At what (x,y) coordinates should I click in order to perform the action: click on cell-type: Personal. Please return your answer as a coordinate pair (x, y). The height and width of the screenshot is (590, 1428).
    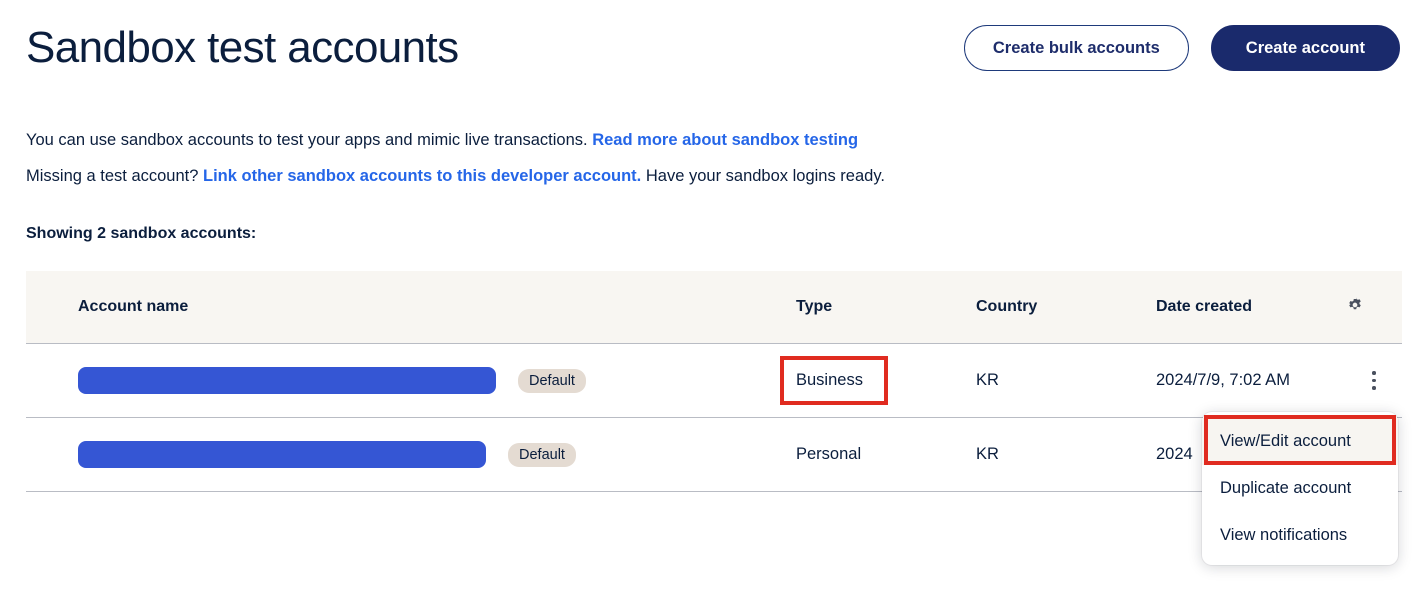
    Looking at the image, I should click on (886, 454).